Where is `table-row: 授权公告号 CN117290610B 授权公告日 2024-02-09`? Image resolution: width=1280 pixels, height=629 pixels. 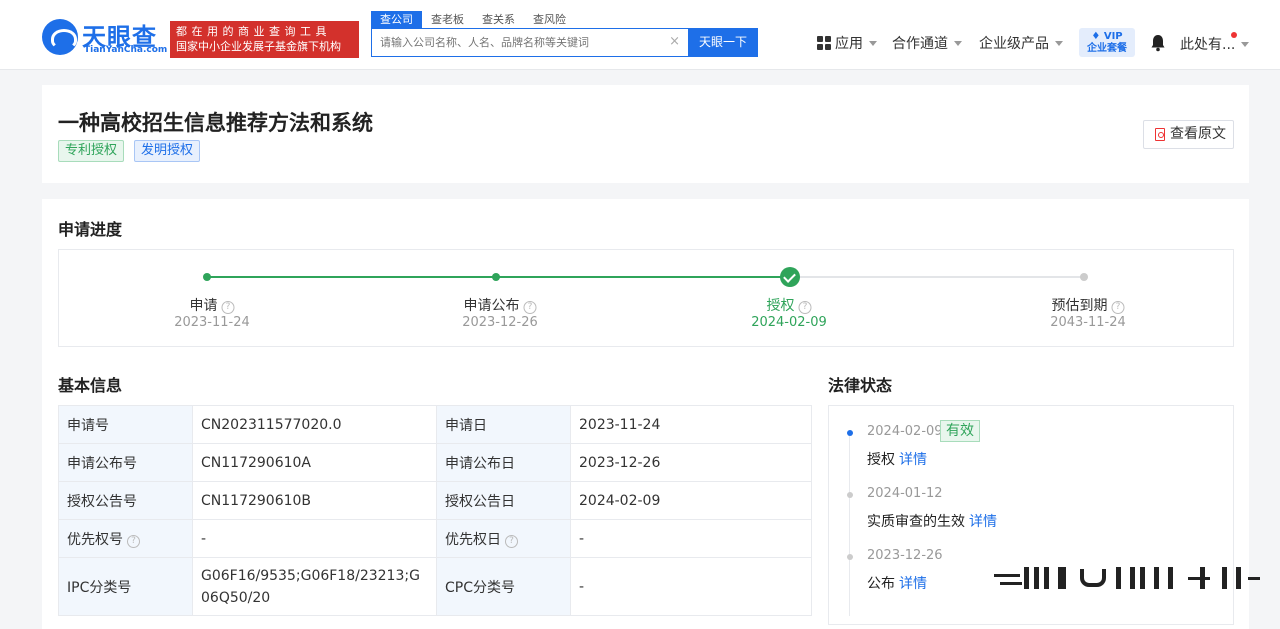
table-row: 授权公告号 CN117290610B 授权公告日 2024-02-09 is located at coordinates (435, 500).